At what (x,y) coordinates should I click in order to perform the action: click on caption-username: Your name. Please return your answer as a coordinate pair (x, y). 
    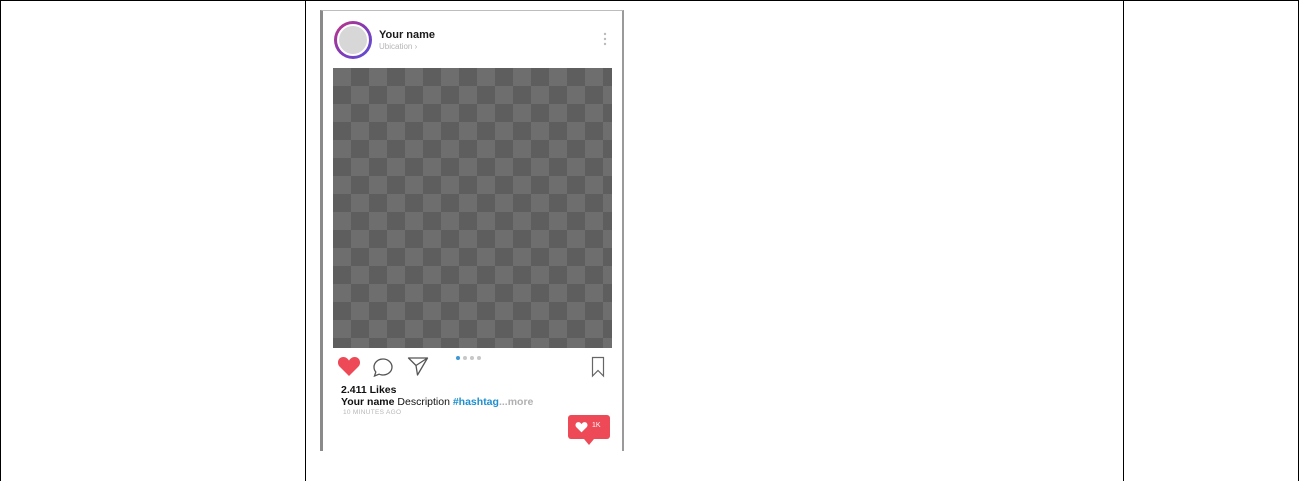
    Looking at the image, I should click on (367, 402).